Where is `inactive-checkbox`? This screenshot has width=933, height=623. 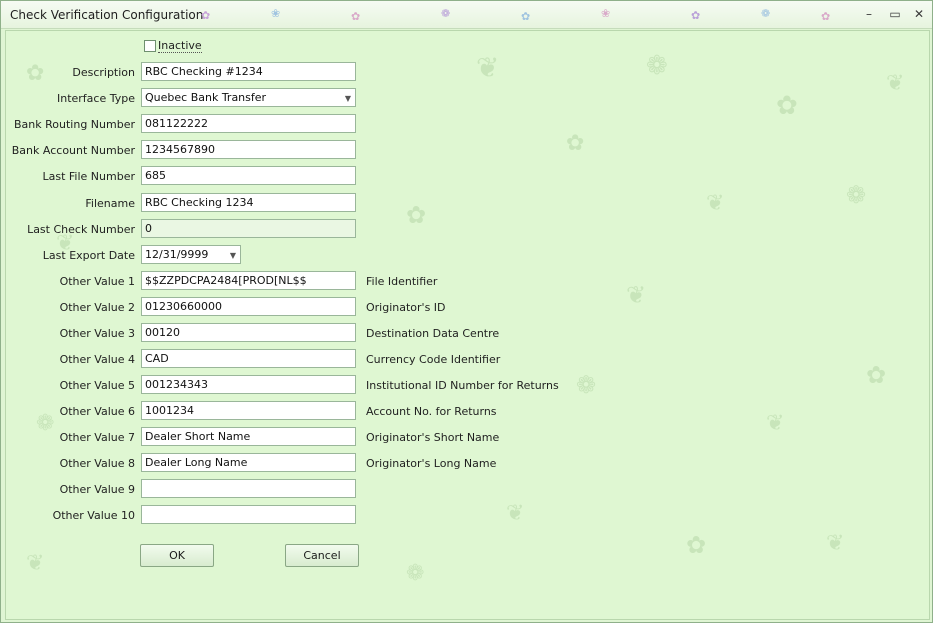
inactive-checkbox is located at coordinates (150, 46).